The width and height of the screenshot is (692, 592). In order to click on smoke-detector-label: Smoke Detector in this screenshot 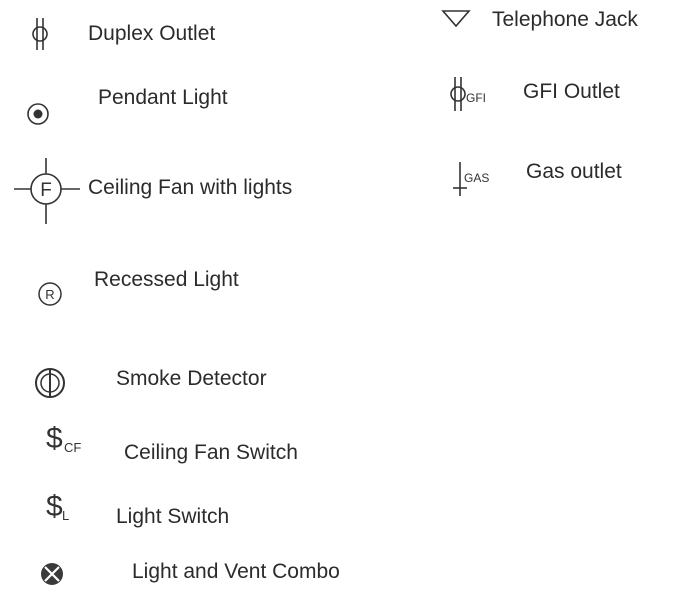, I will do `click(191, 378)`.